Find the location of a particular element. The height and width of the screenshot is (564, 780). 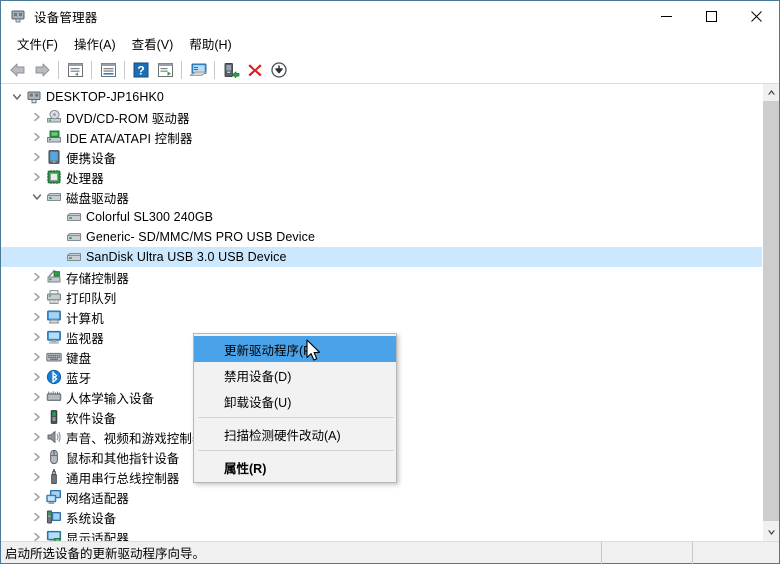

tree-node-label: 键盘 is located at coordinates (79, 358).